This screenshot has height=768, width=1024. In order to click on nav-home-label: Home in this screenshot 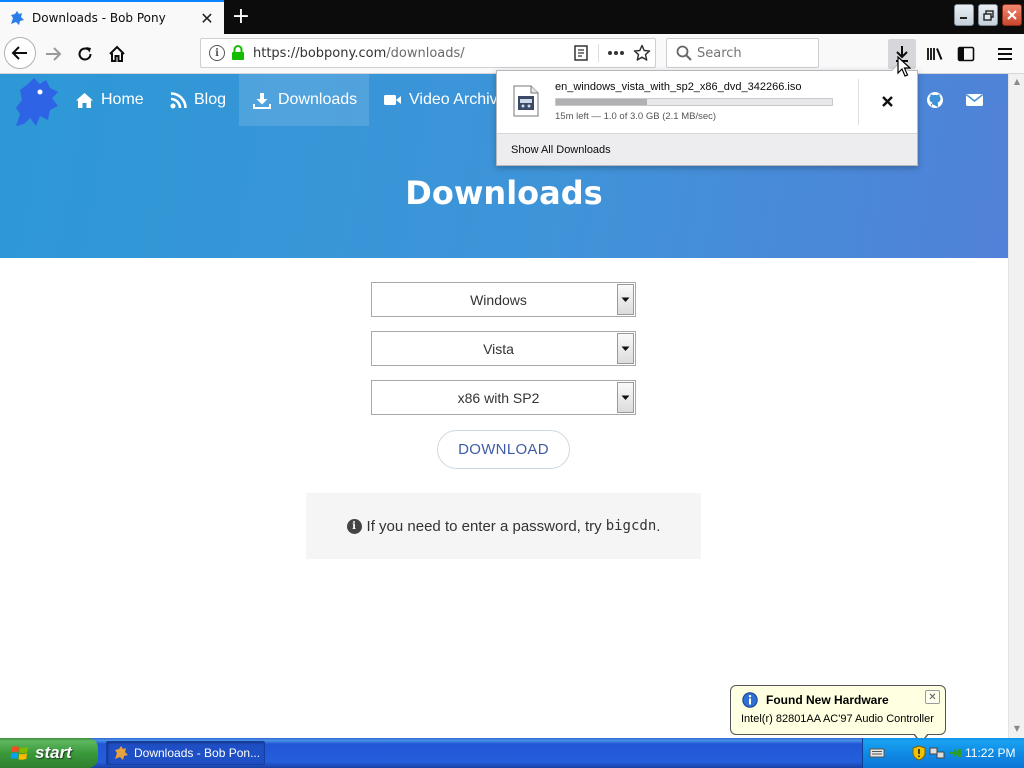, I will do `click(122, 99)`.